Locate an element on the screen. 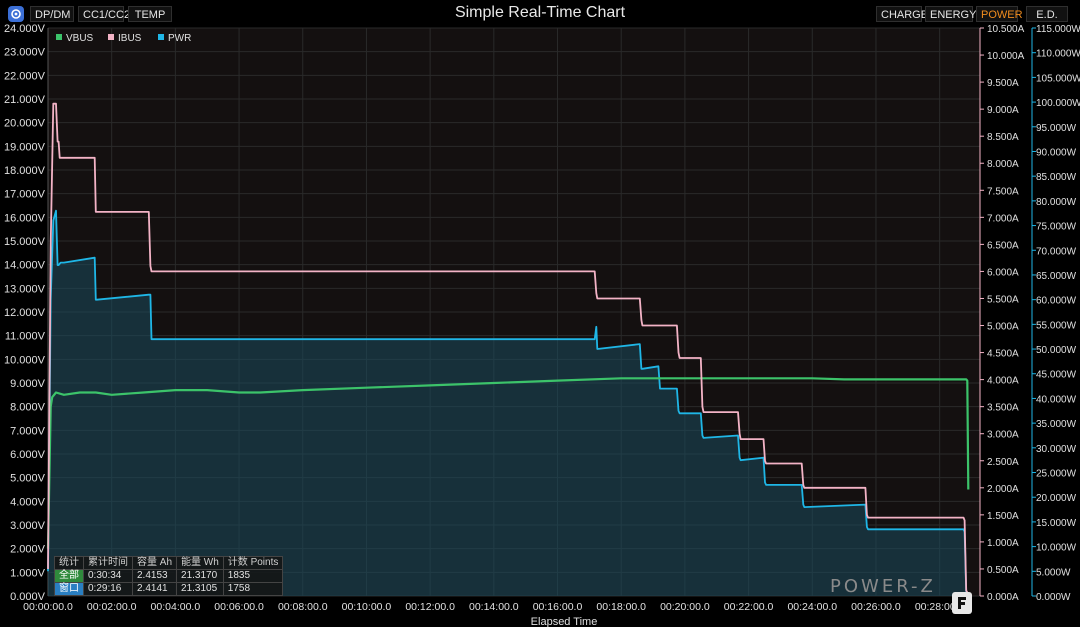 The image size is (1080, 627). y-left-tick-label: 1.000V is located at coordinates (28, 573).